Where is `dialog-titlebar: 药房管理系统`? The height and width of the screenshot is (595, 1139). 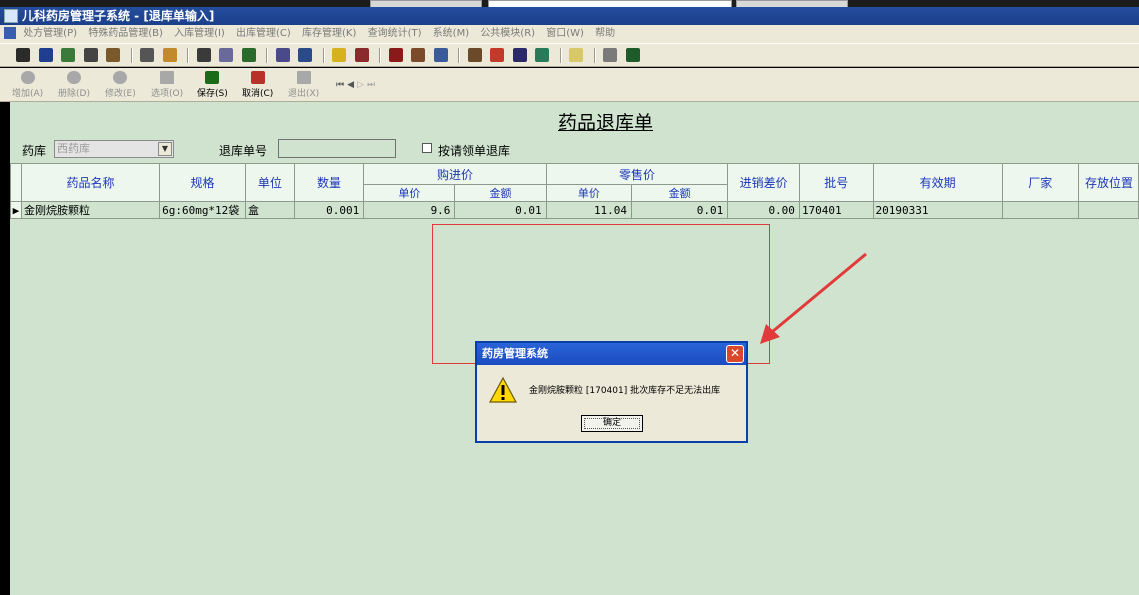 dialog-titlebar: 药房管理系统 is located at coordinates (611, 354).